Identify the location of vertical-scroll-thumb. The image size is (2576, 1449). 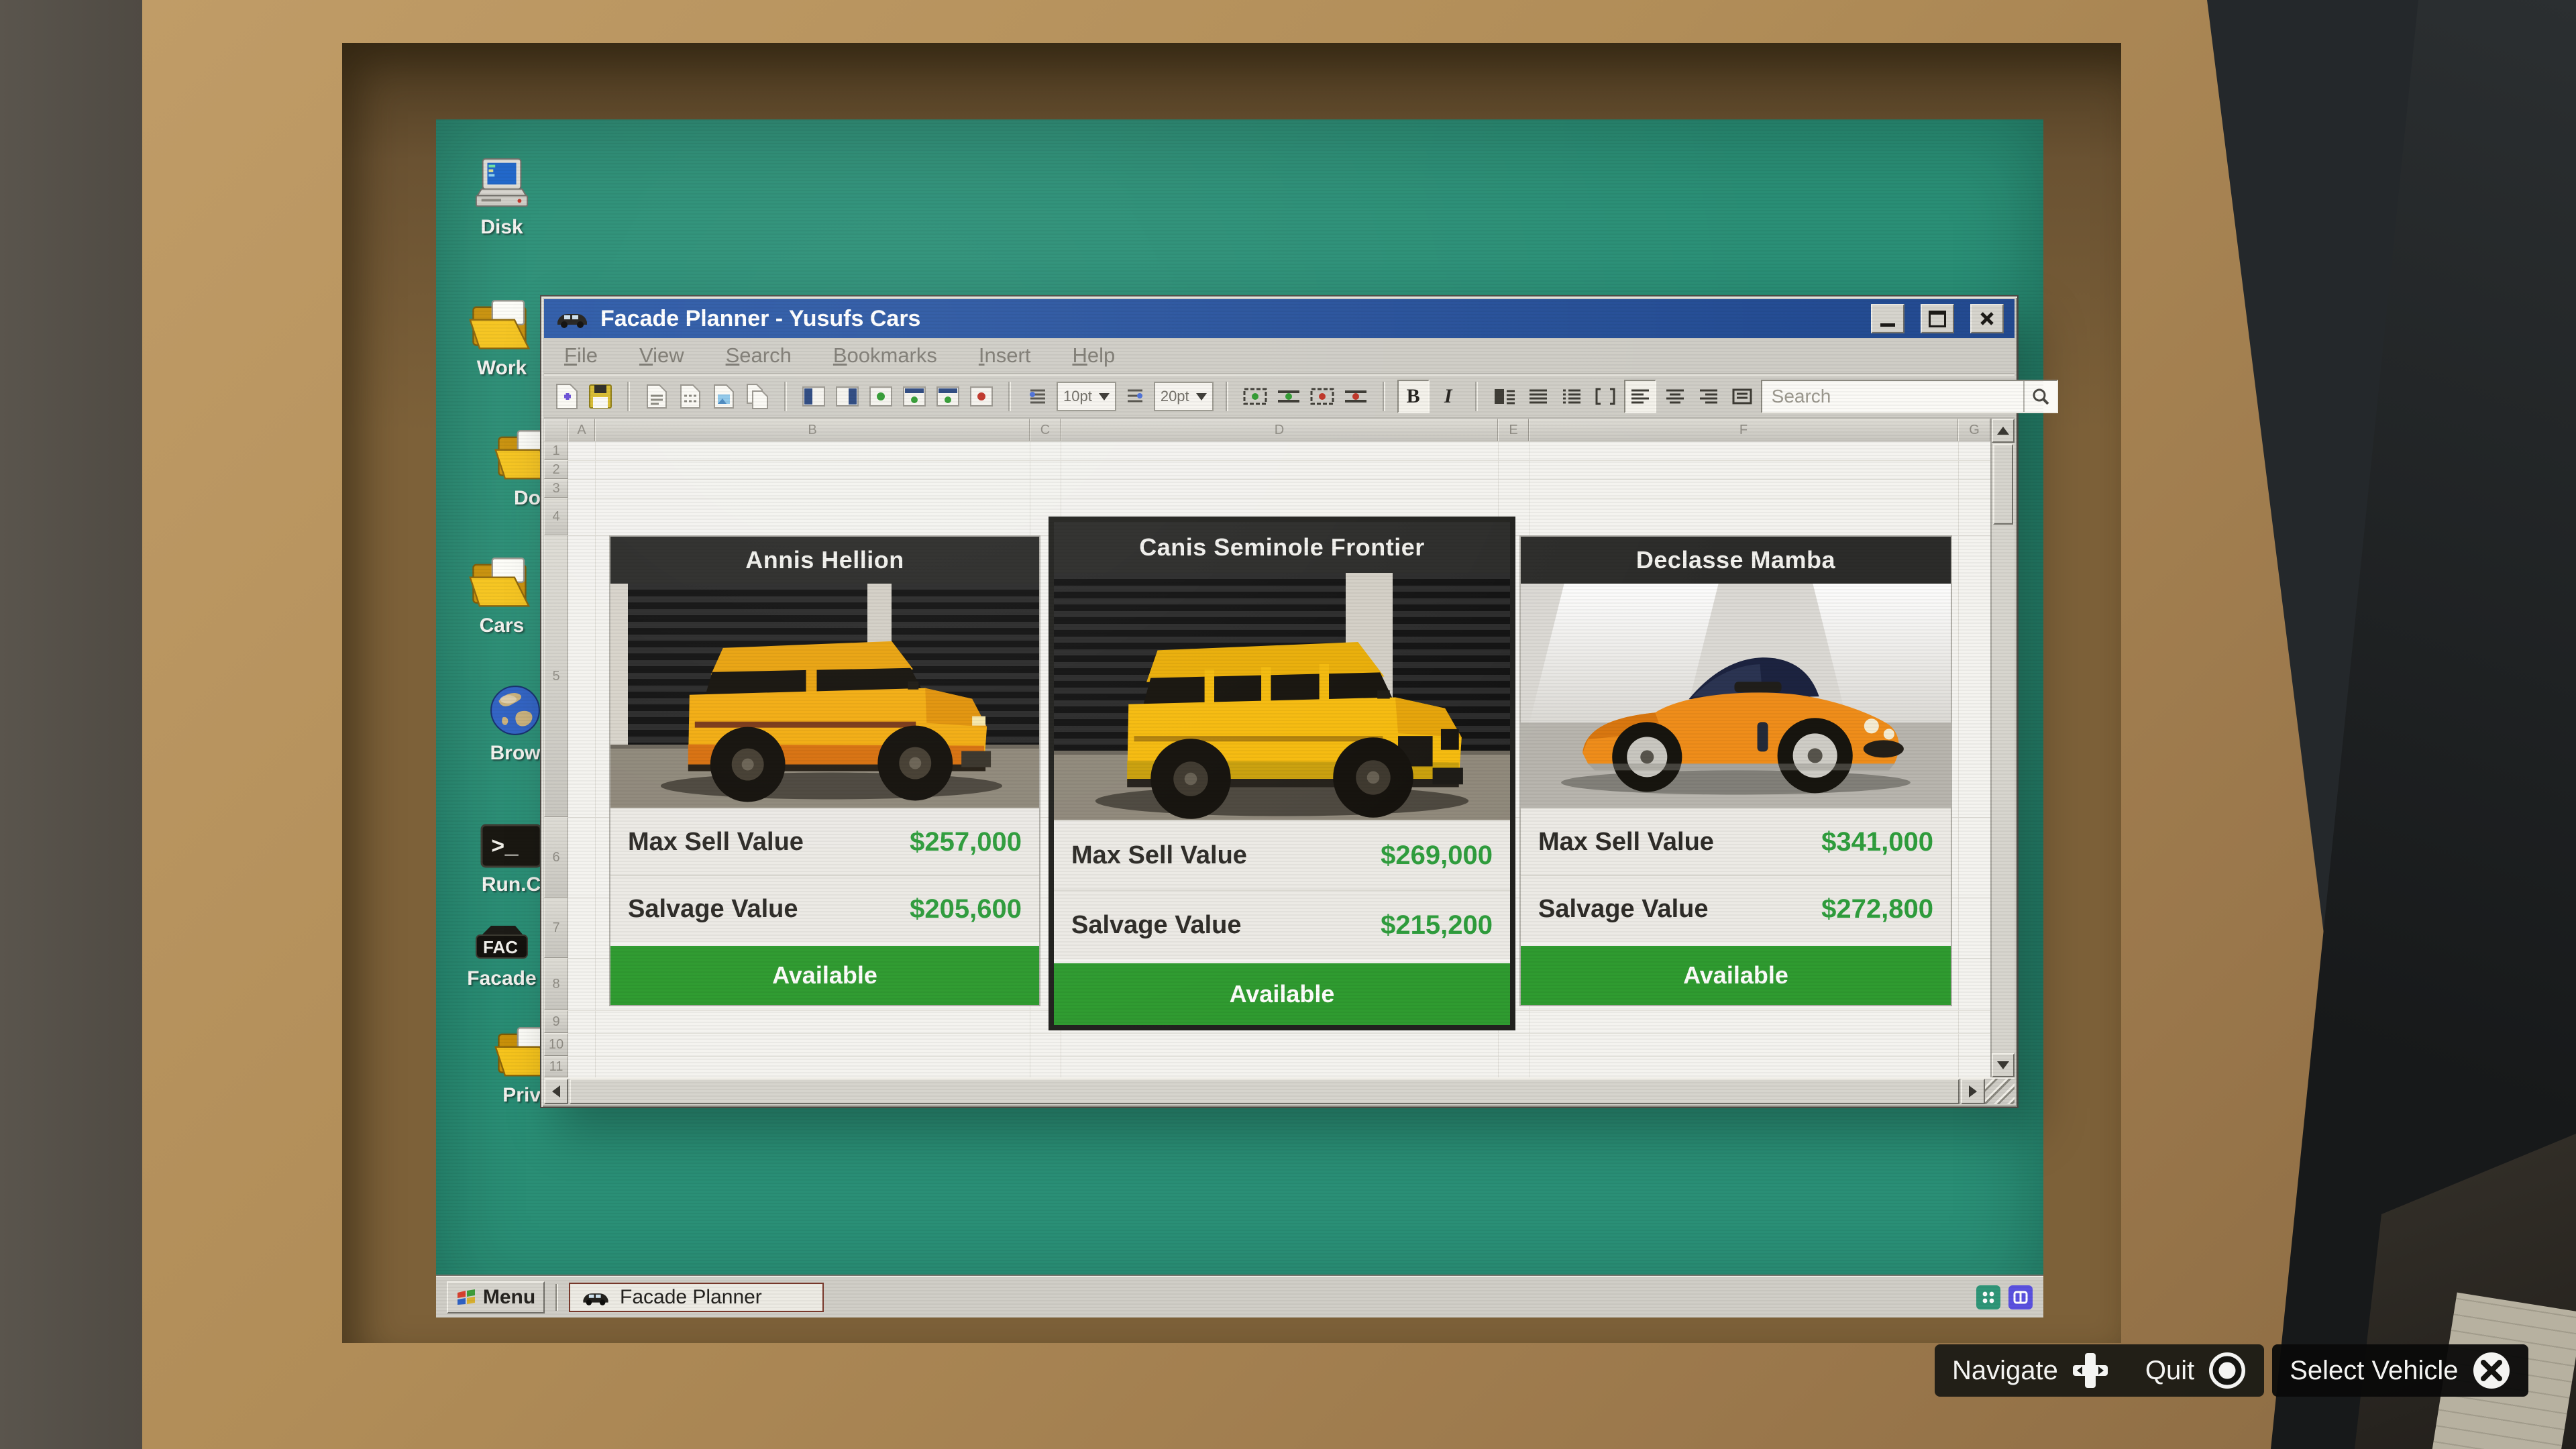
(2003, 484).